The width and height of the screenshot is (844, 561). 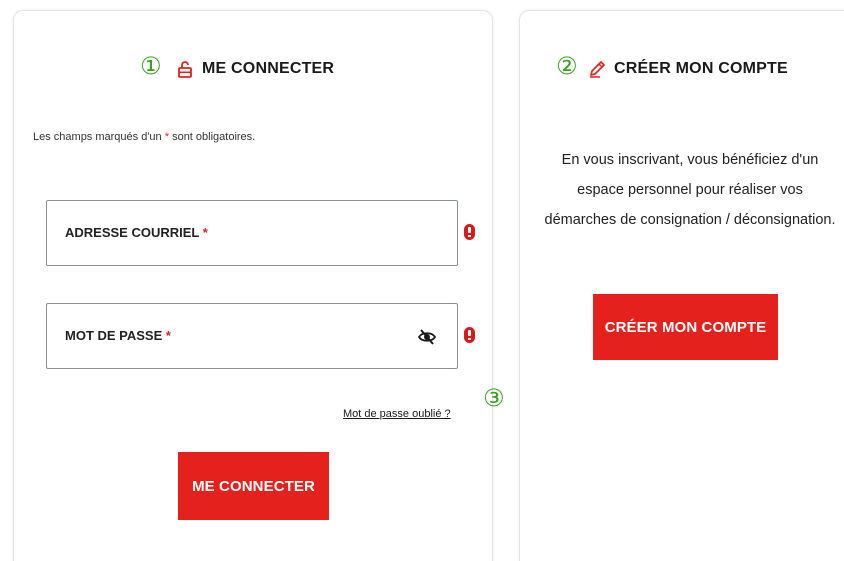 What do you see at coordinates (185, 69) in the screenshot?
I see `unlock-icon` at bounding box center [185, 69].